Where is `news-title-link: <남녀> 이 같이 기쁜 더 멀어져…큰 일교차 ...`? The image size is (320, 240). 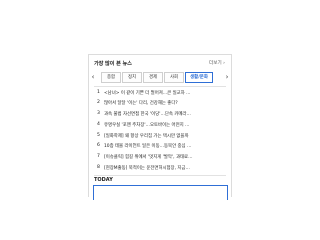
news-title-link: <남녀> 이 같이 기쁜 더 멀어져…큰 일교차 ... is located at coordinates (164, 93).